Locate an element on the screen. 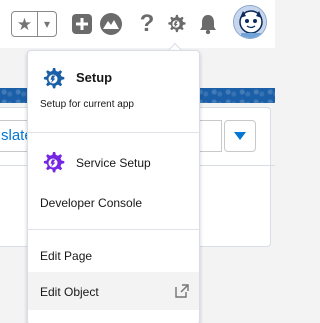 The height and width of the screenshot is (323, 320). notifications-button is located at coordinates (208, 24).